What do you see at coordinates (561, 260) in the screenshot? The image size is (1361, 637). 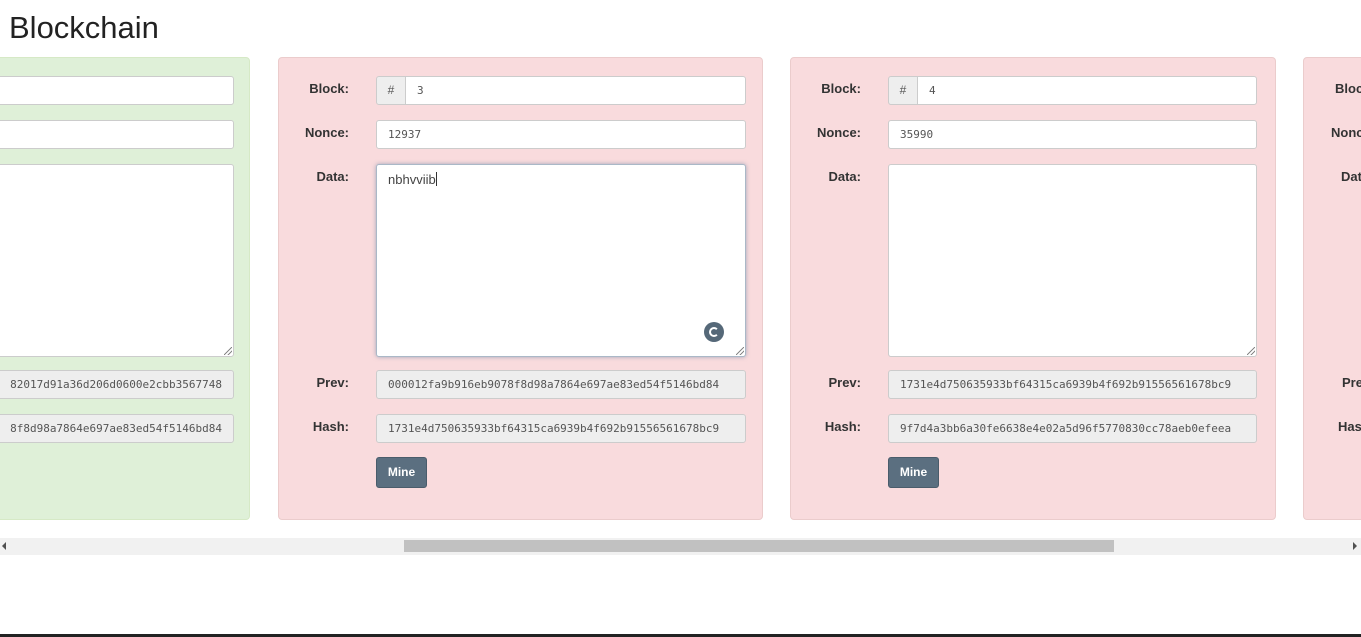 I see `data-textarea: nbhvviib` at bounding box center [561, 260].